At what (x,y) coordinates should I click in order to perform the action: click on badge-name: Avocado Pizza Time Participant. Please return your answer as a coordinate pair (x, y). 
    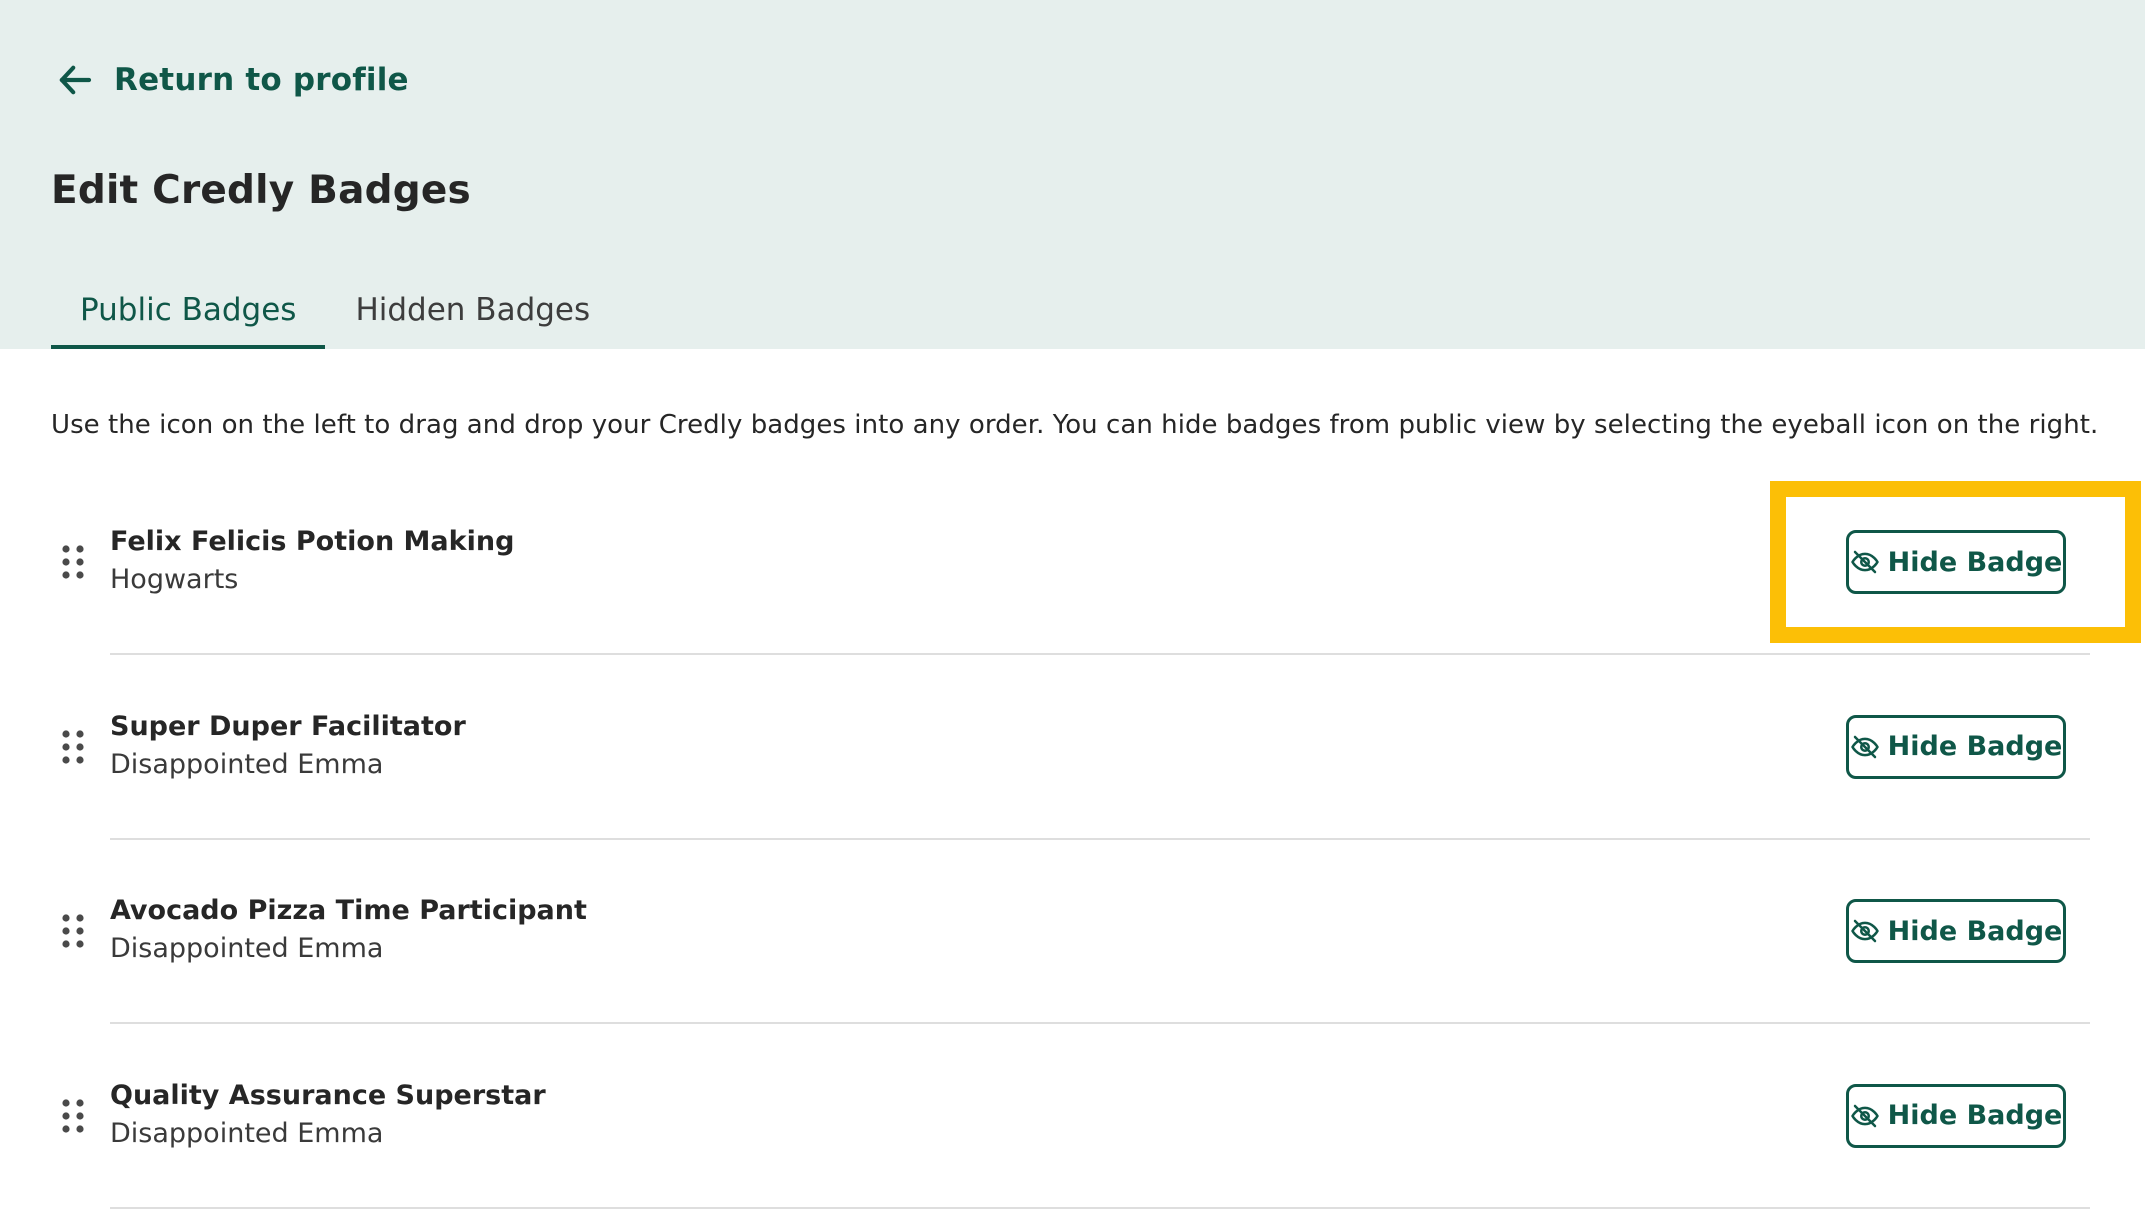
    Looking at the image, I should click on (348, 910).